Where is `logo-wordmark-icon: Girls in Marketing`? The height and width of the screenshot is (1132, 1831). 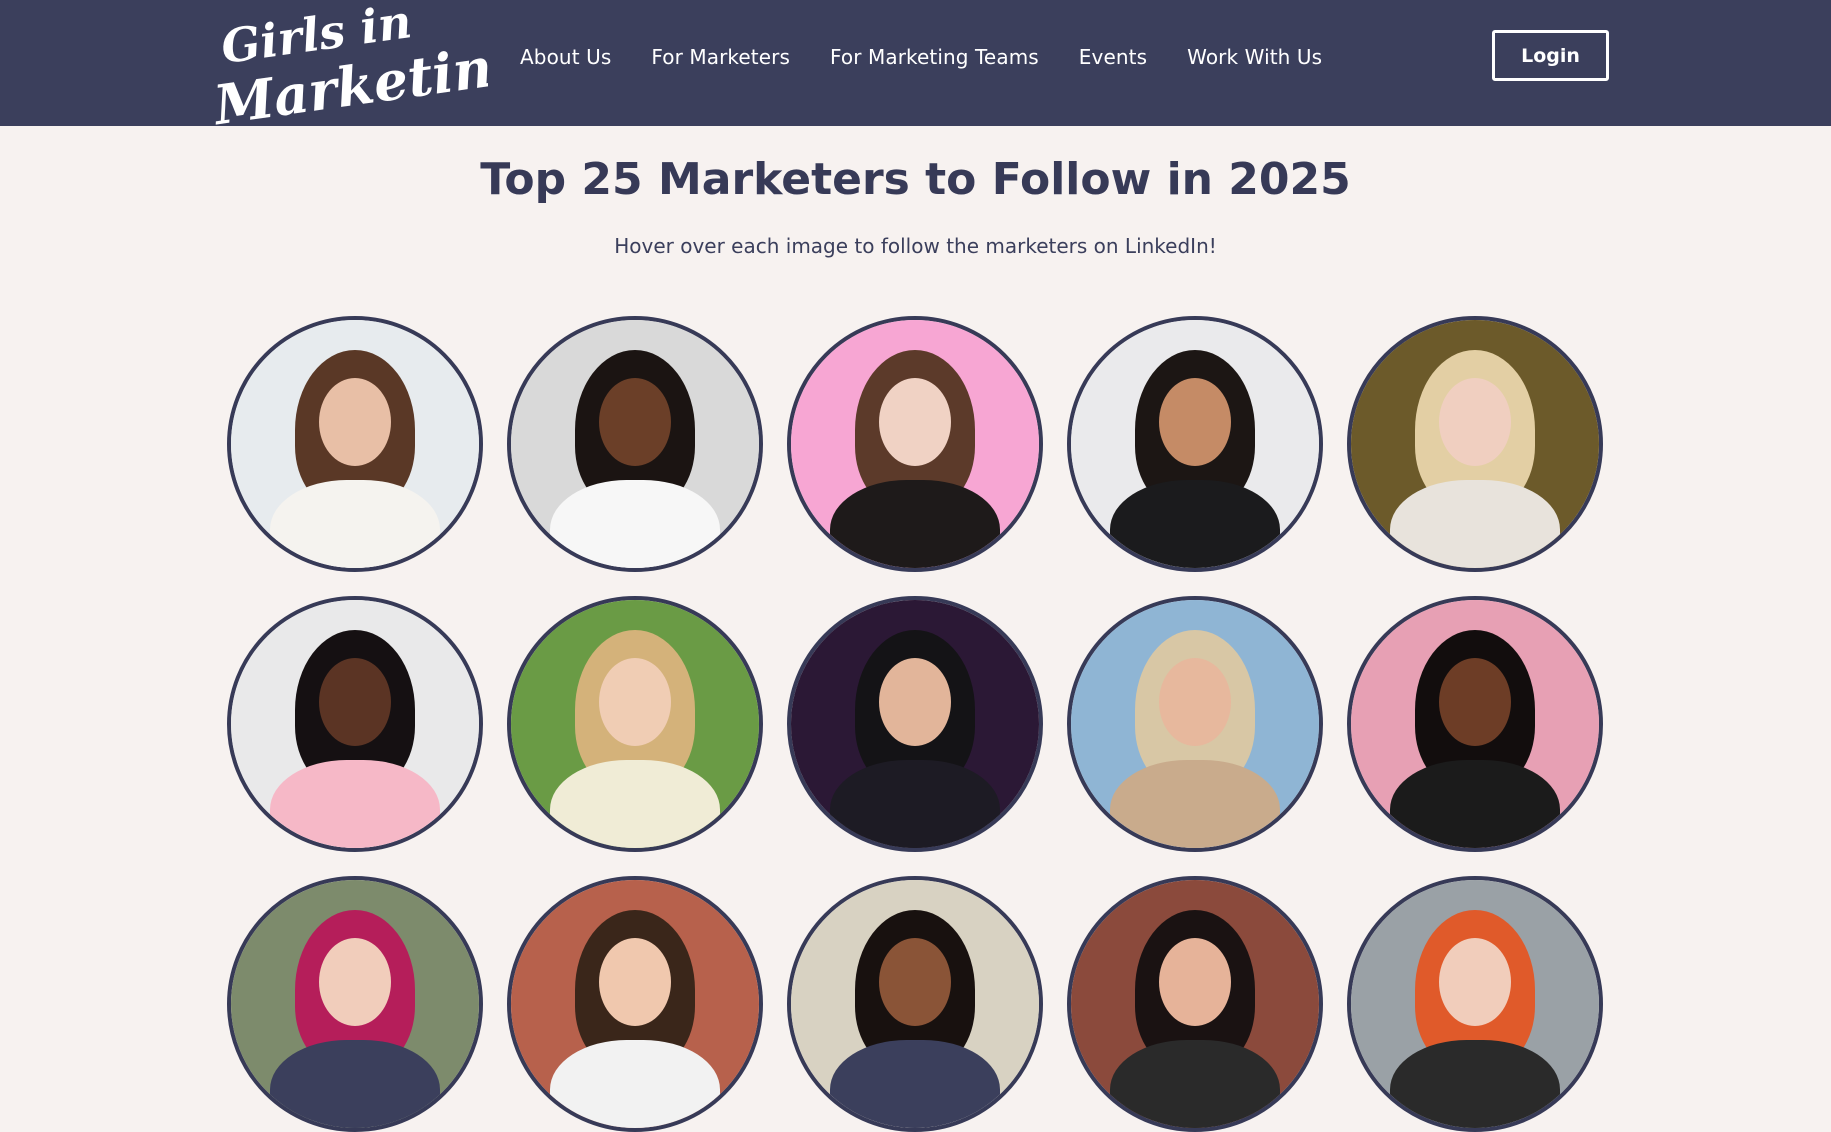 logo-wordmark-icon: Girls in Marketing is located at coordinates (348, 63).